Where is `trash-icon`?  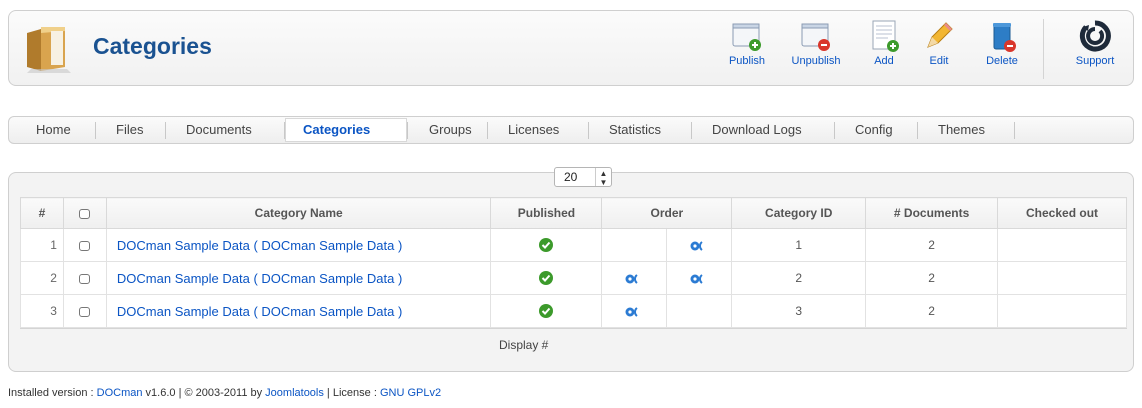
trash-icon is located at coordinates (1004, 37).